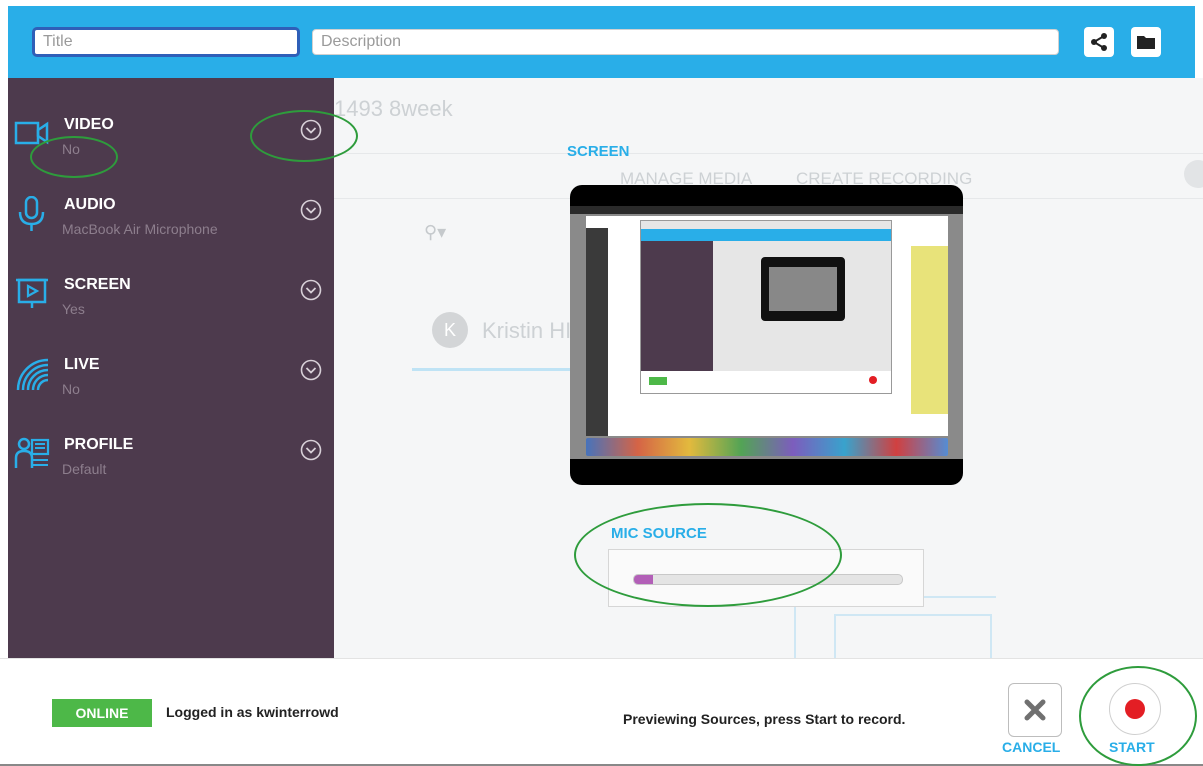 This screenshot has width=1203, height=766. What do you see at coordinates (166, 42) in the screenshot?
I see `title-input` at bounding box center [166, 42].